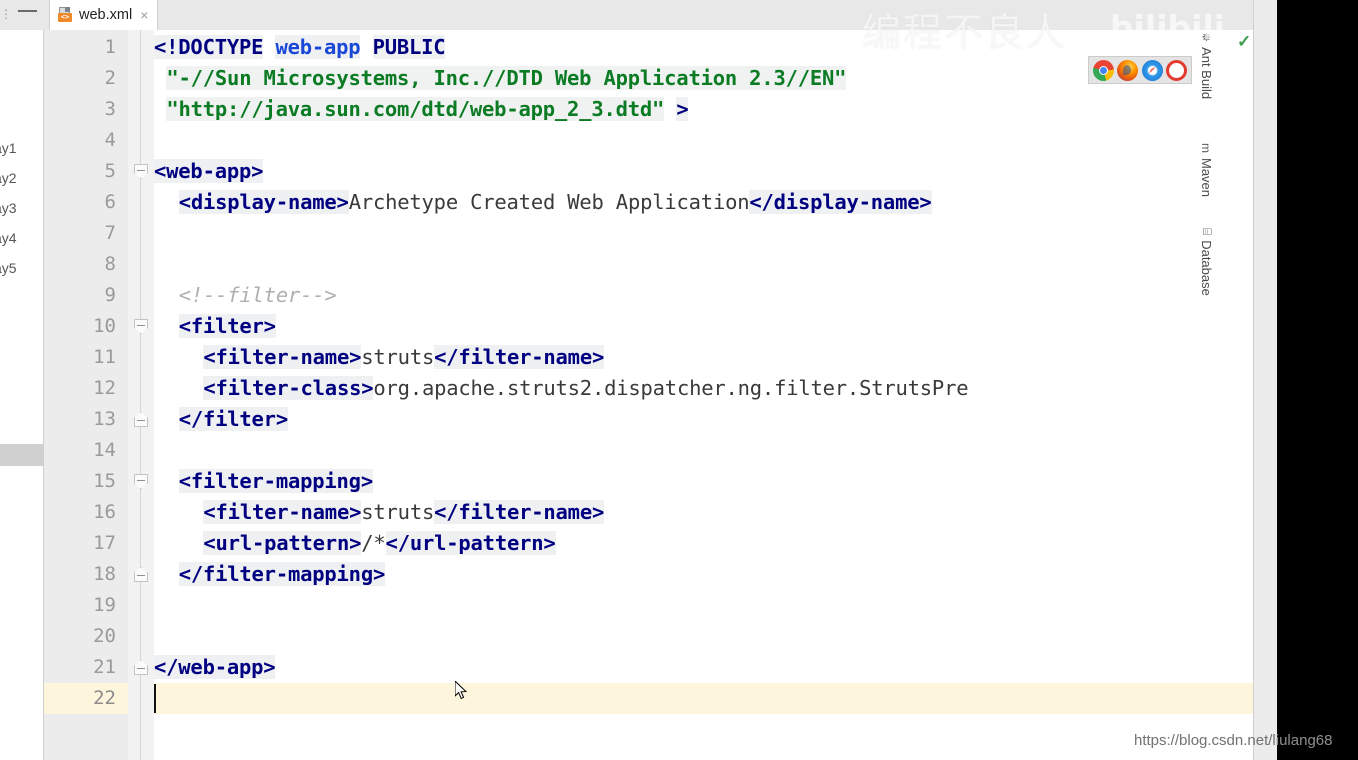 The height and width of the screenshot is (760, 1358). Describe the element at coordinates (81, 512) in the screenshot. I see `line-number: 16` at that location.